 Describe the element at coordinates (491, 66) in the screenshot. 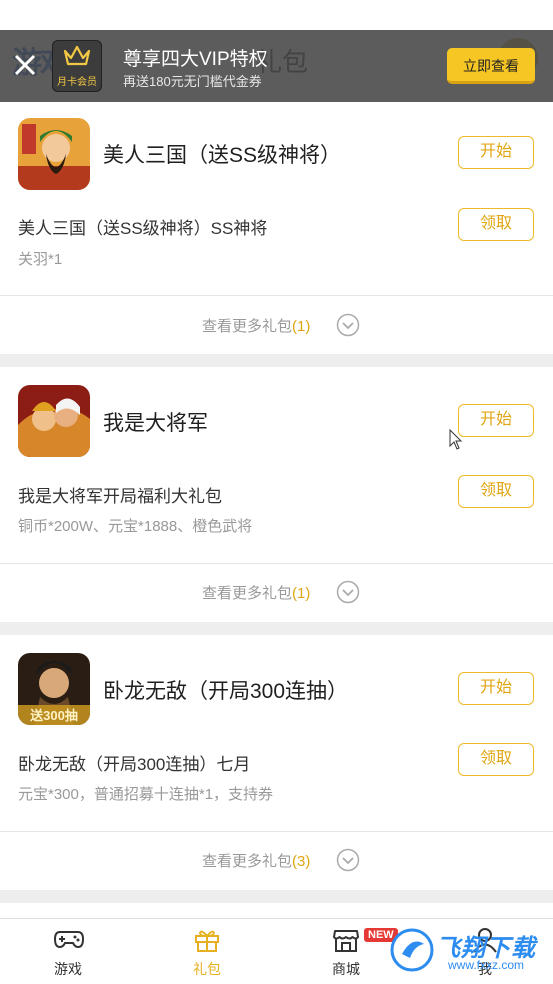

I see `vip-view-button: 立即查看` at that location.